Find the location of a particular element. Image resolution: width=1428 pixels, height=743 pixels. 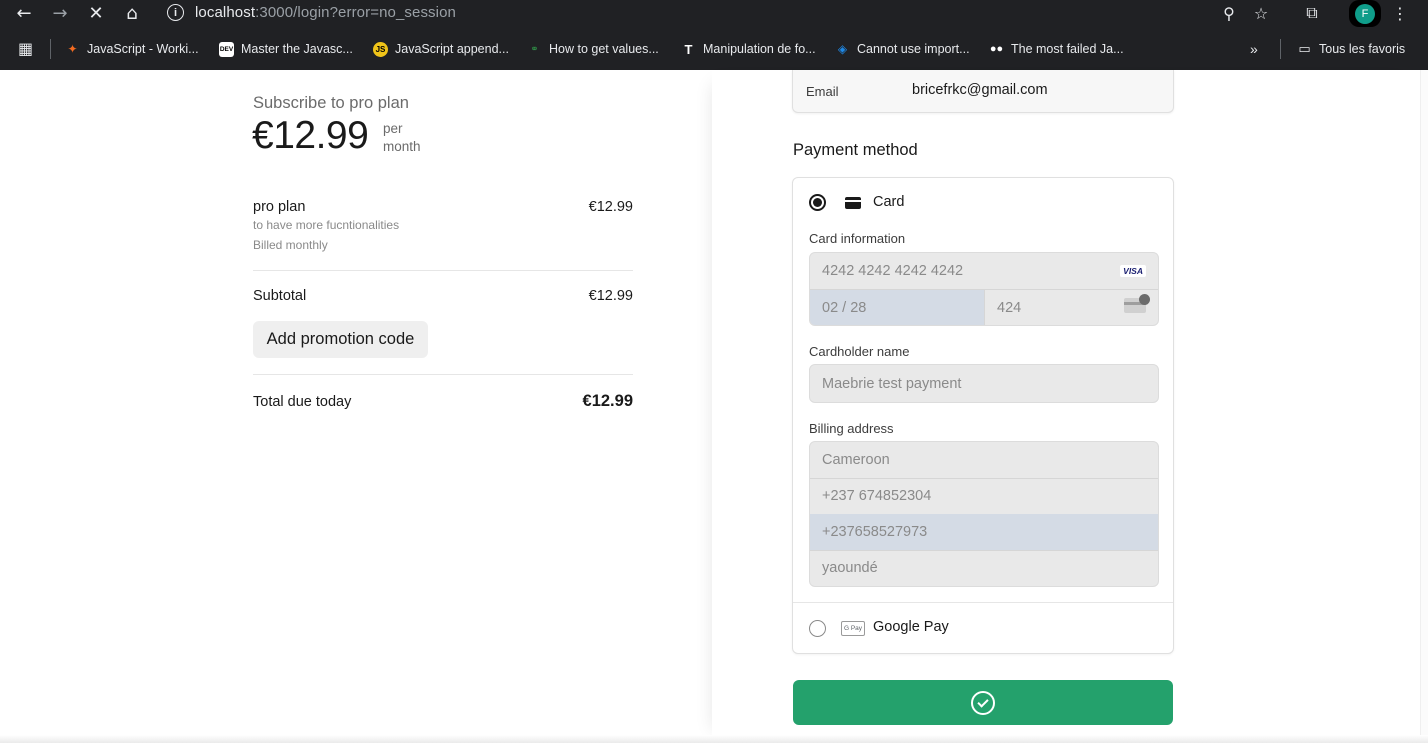

bottom-shadow is located at coordinates (714, 739).